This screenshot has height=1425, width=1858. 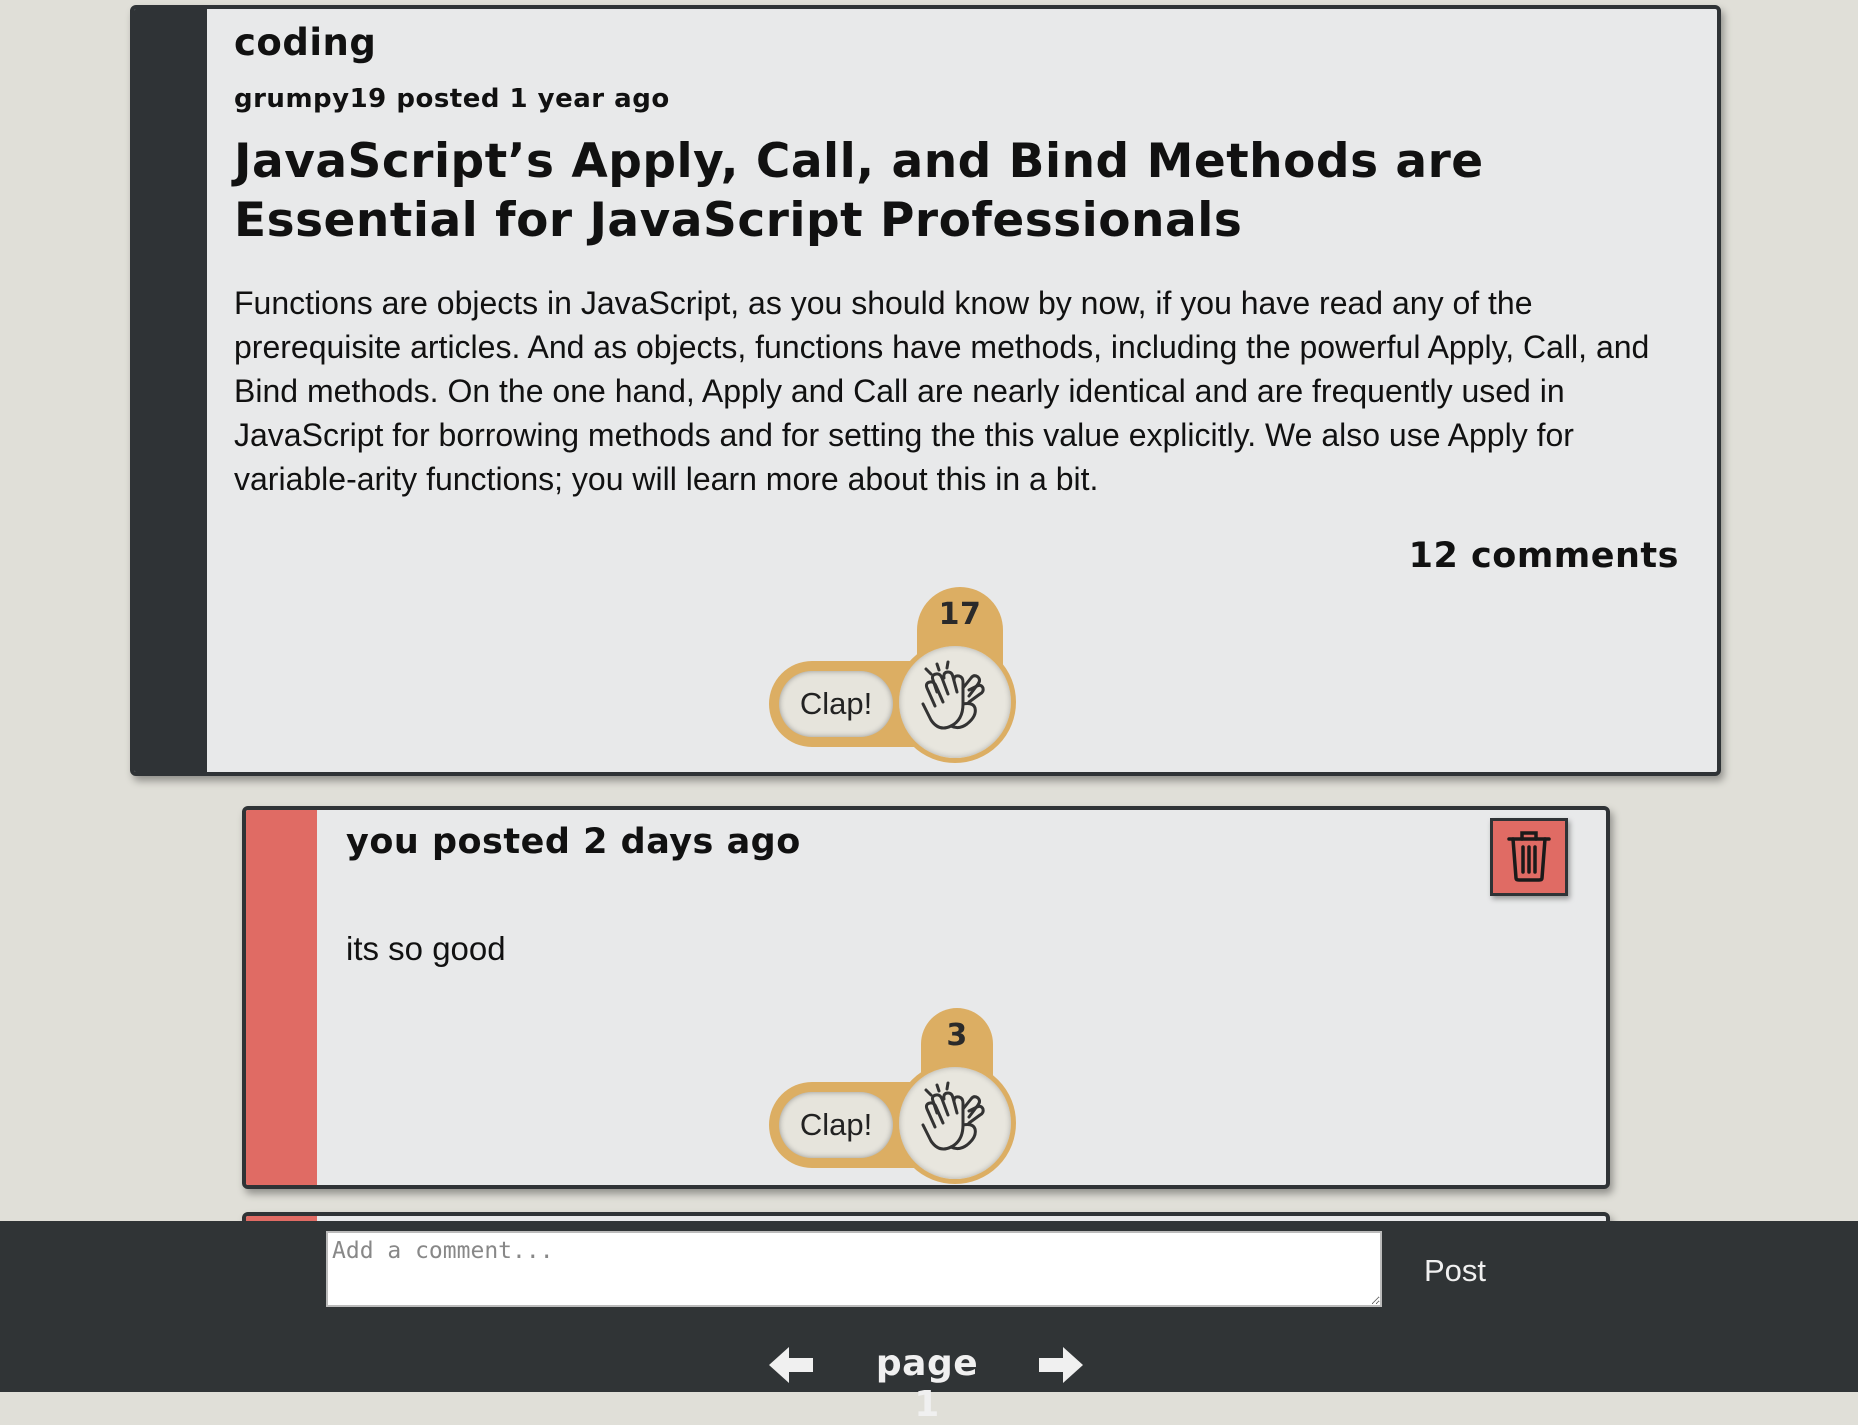 I want to click on comment-clap-widget: 3 Clap!, so click(x=893, y=1096).